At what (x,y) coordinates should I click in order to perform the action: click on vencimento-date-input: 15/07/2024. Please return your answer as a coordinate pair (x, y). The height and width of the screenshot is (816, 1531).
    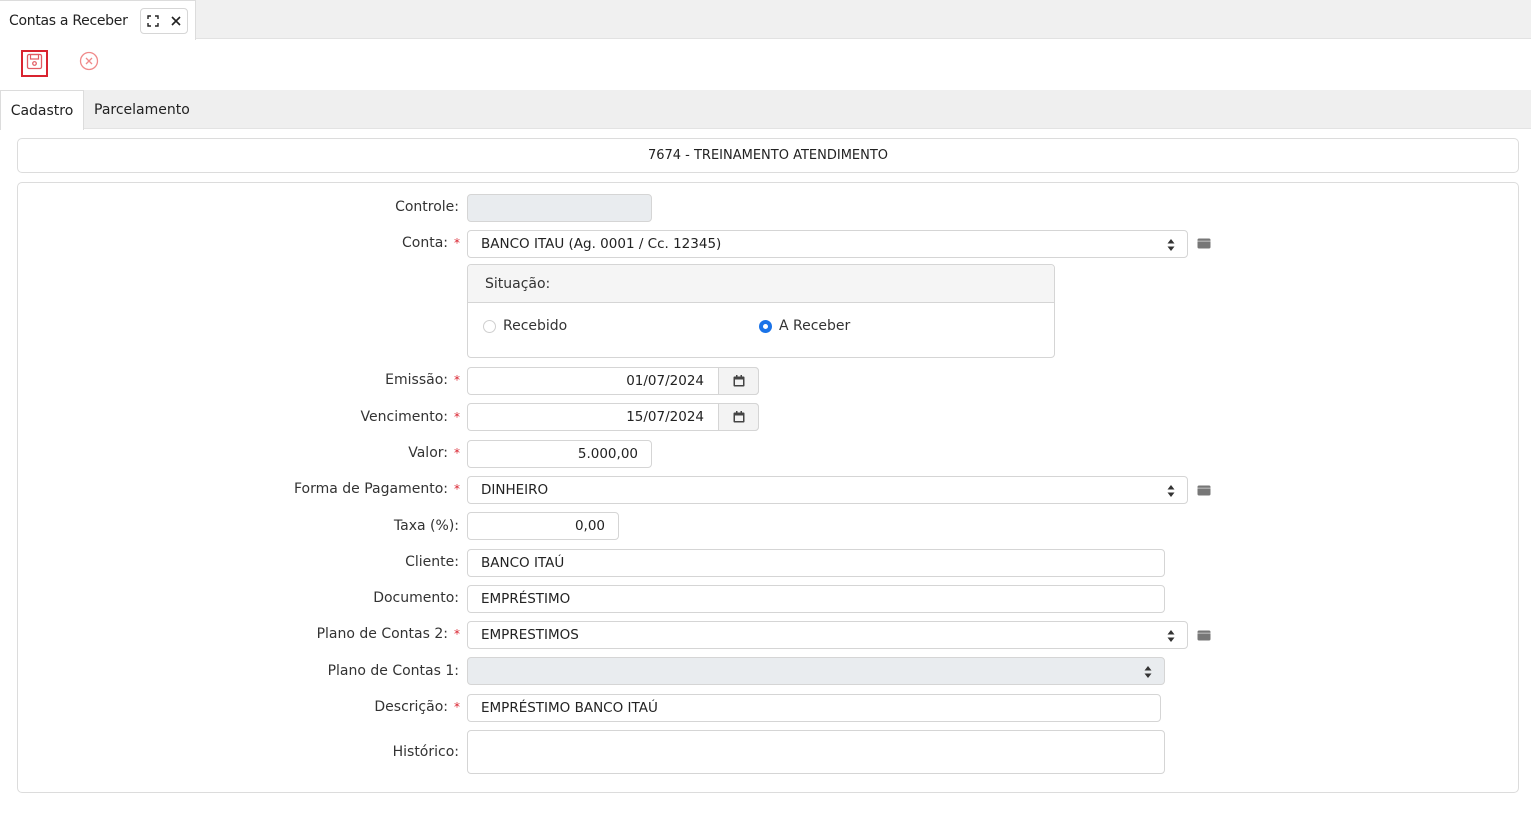
    Looking at the image, I should click on (613, 417).